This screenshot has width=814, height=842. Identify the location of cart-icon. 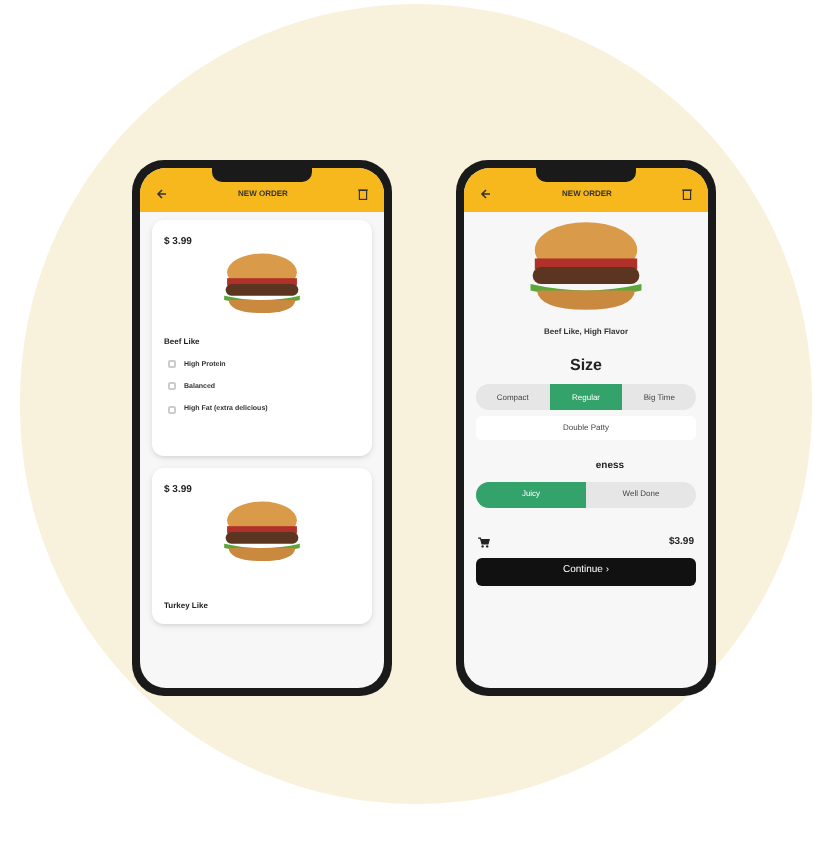
(484, 542).